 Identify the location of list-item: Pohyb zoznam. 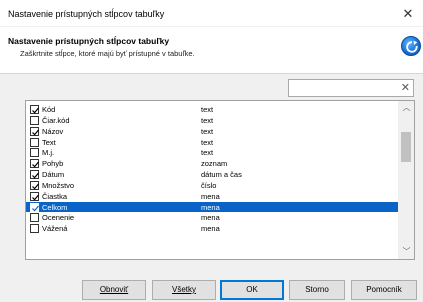
(212, 163).